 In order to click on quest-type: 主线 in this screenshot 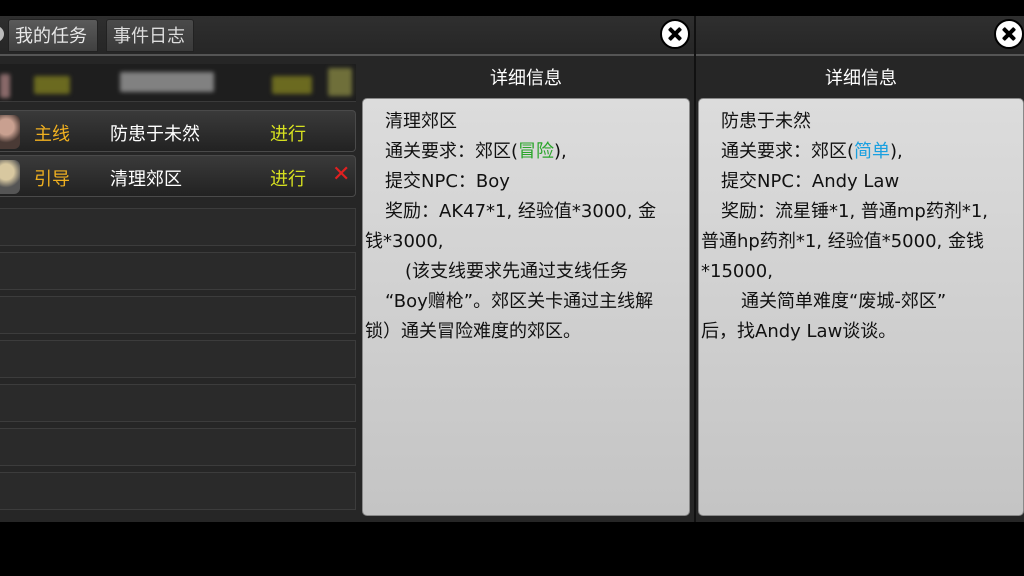, I will do `click(52, 134)`.